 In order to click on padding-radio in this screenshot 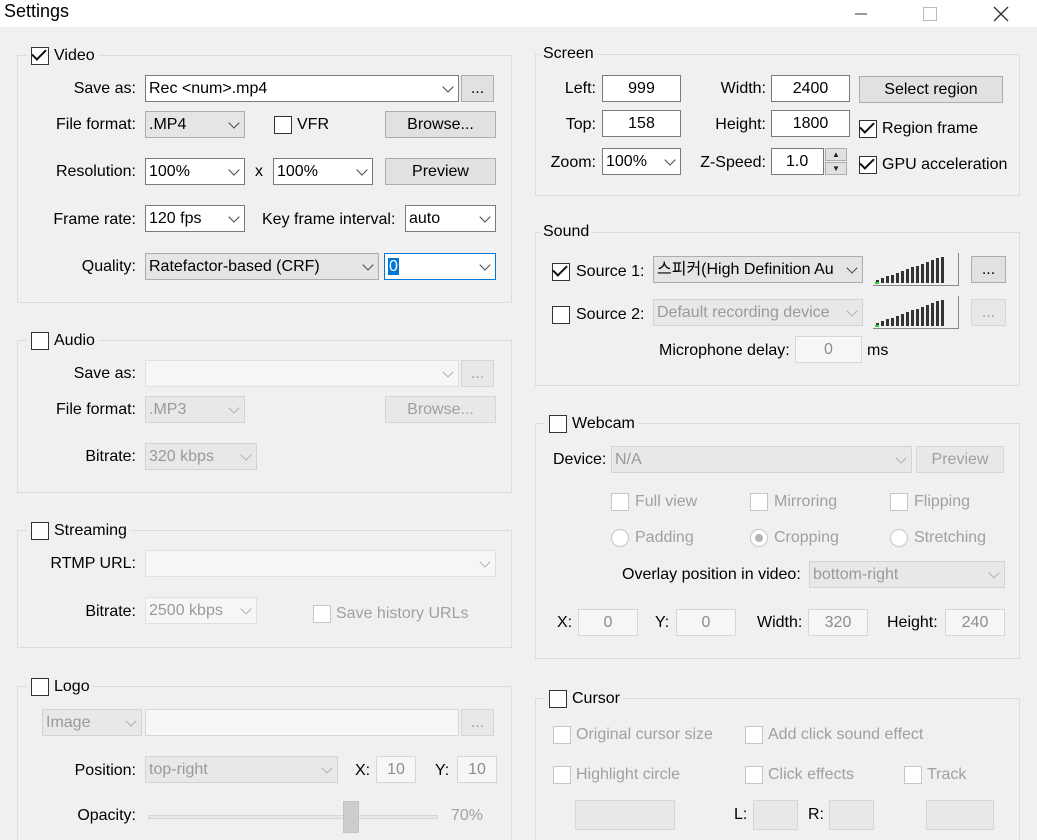, I will do `click(620, 538)`.